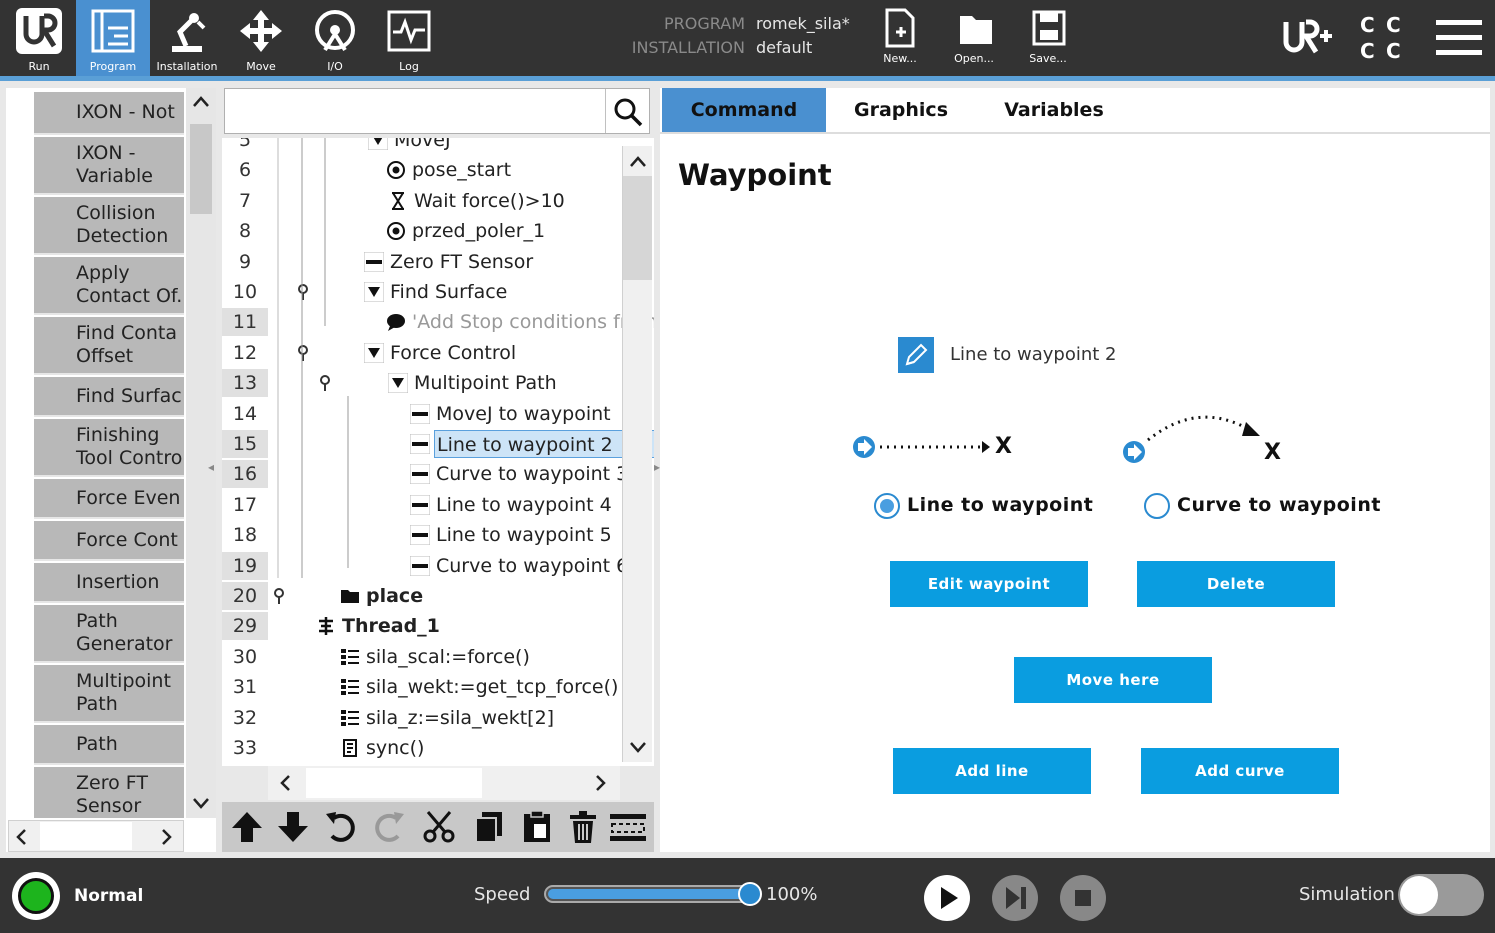 Image resolution: width=1495 pixels, height=933 pixels. Describe the element at coordinates (524, 505) in the screenshot. I see `tree-node: Line to waypoint 4` at that location.